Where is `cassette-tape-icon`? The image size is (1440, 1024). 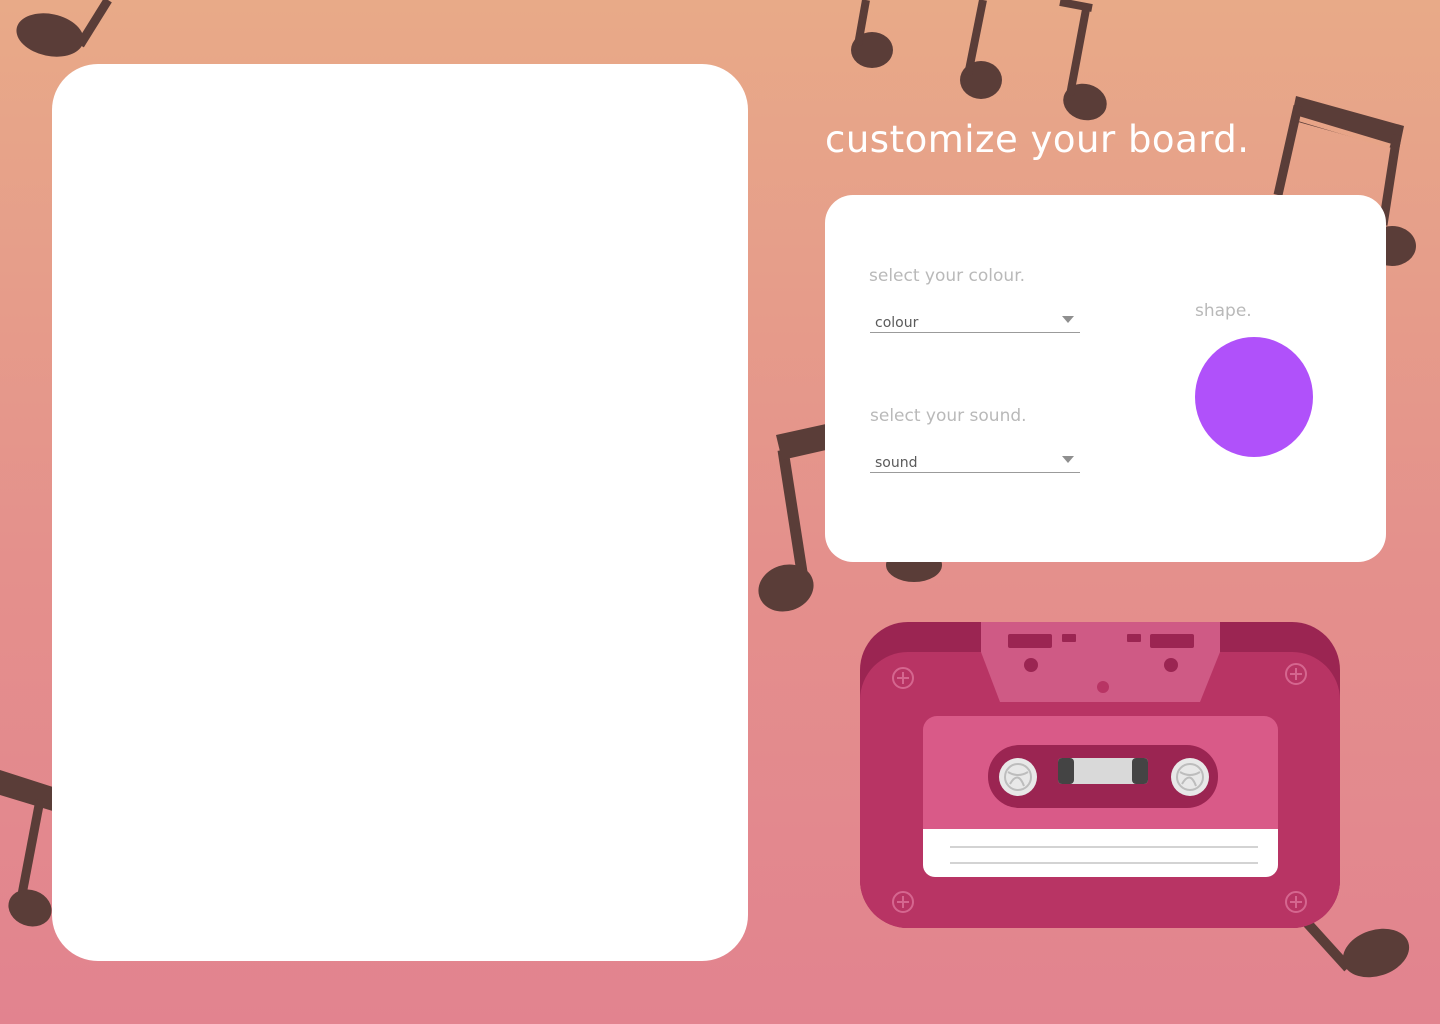 cassette-tape-icon is located at coordinates (1100, 775).